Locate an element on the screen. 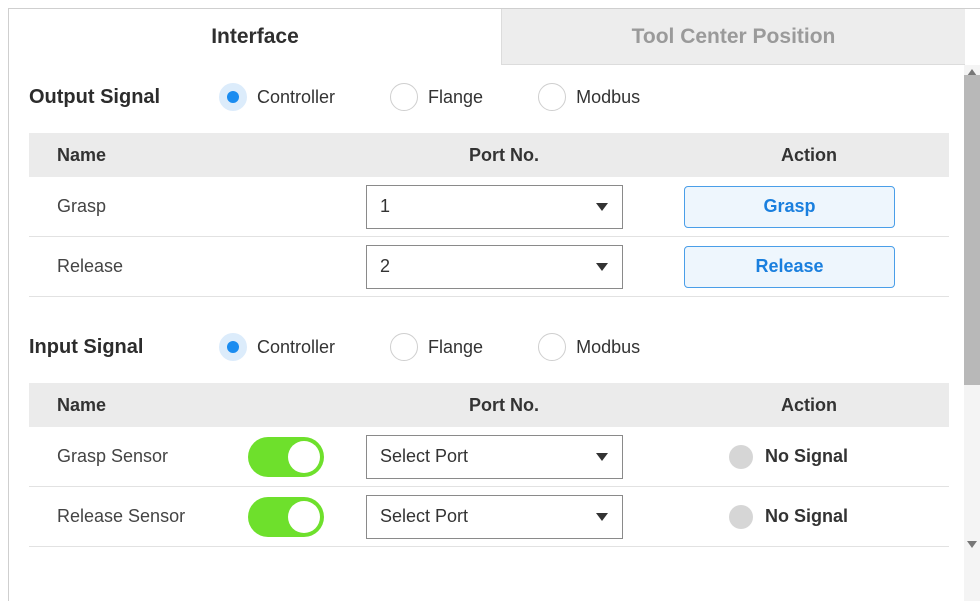 The image size is (980, 601). grasp-sensor-toggle is located at coordinates (286, 456).